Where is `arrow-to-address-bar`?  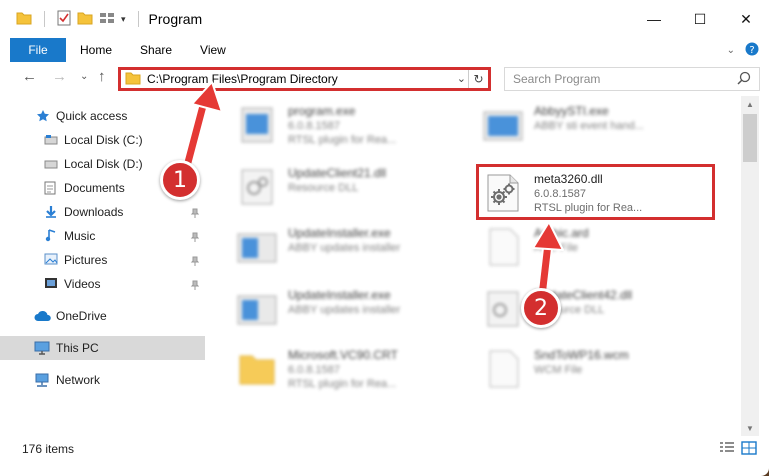
arrow-to-address-bar is located at coordinates (201, 128).